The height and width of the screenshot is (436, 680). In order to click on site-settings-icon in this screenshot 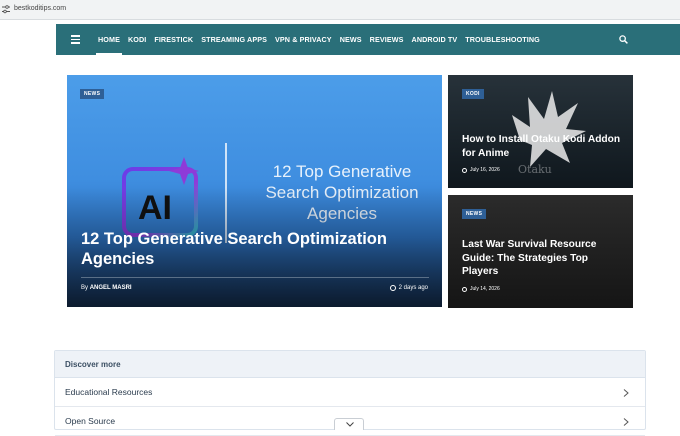, I will do `click(6, 9)`.